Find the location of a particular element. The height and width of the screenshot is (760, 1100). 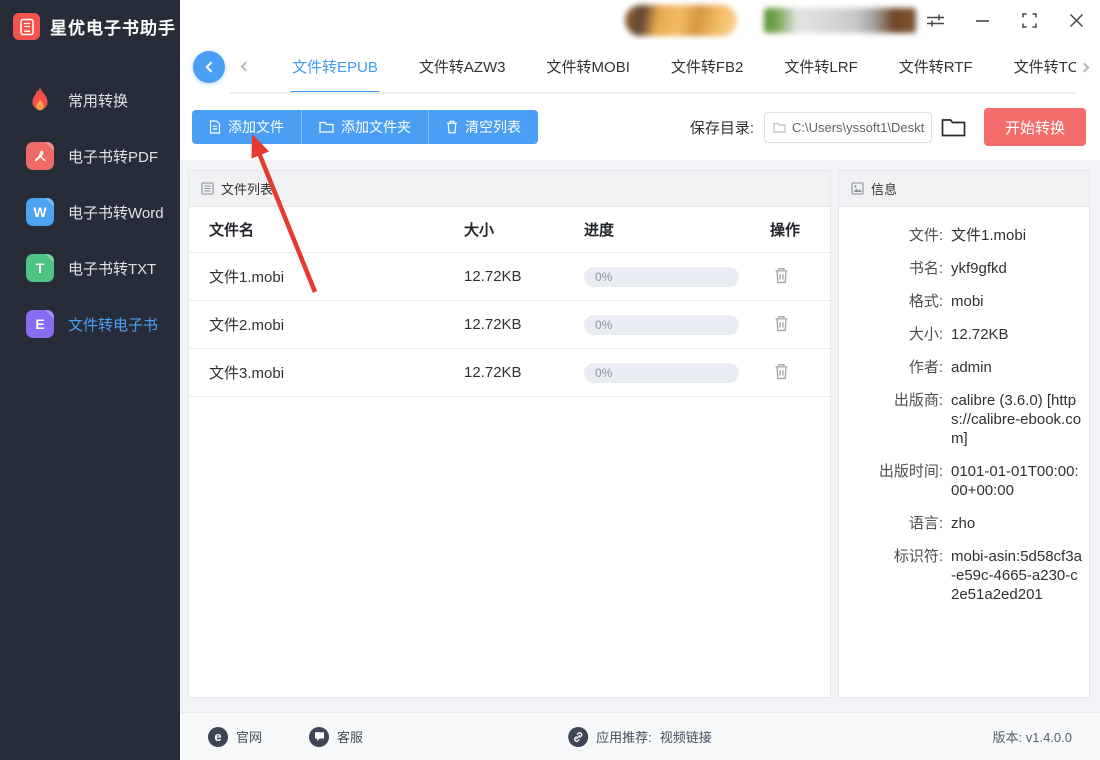

file-list-panel-title: 文件列表 is located at coordinates (247, 189).